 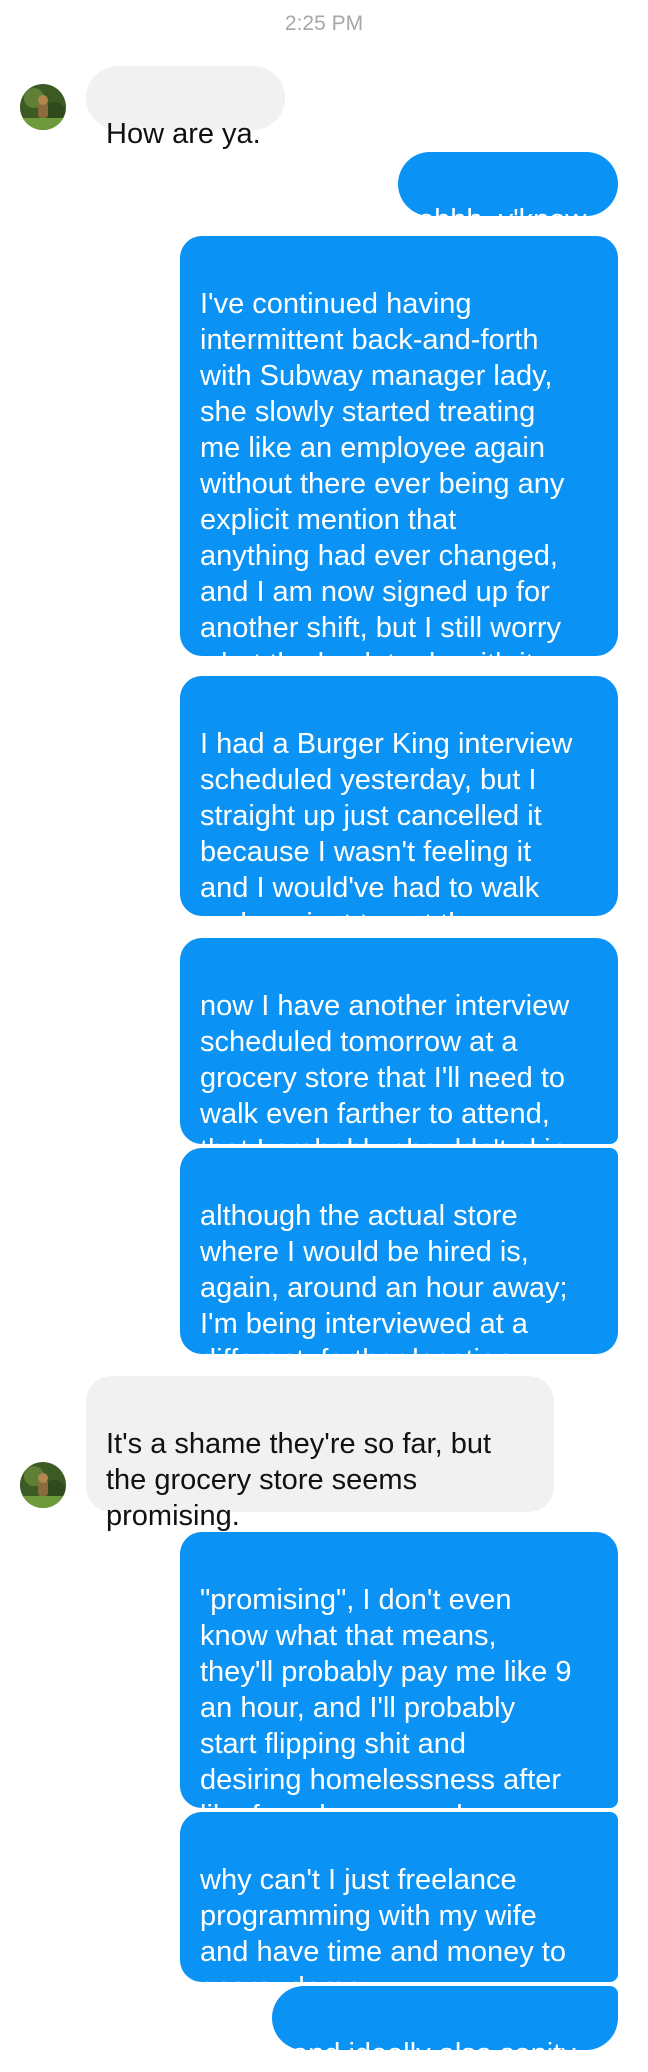 What do you see at coordinates (434, 2054) in the screenshot?
I see `message-text: and ideally also sanity` at bounding box center [434, 2054].